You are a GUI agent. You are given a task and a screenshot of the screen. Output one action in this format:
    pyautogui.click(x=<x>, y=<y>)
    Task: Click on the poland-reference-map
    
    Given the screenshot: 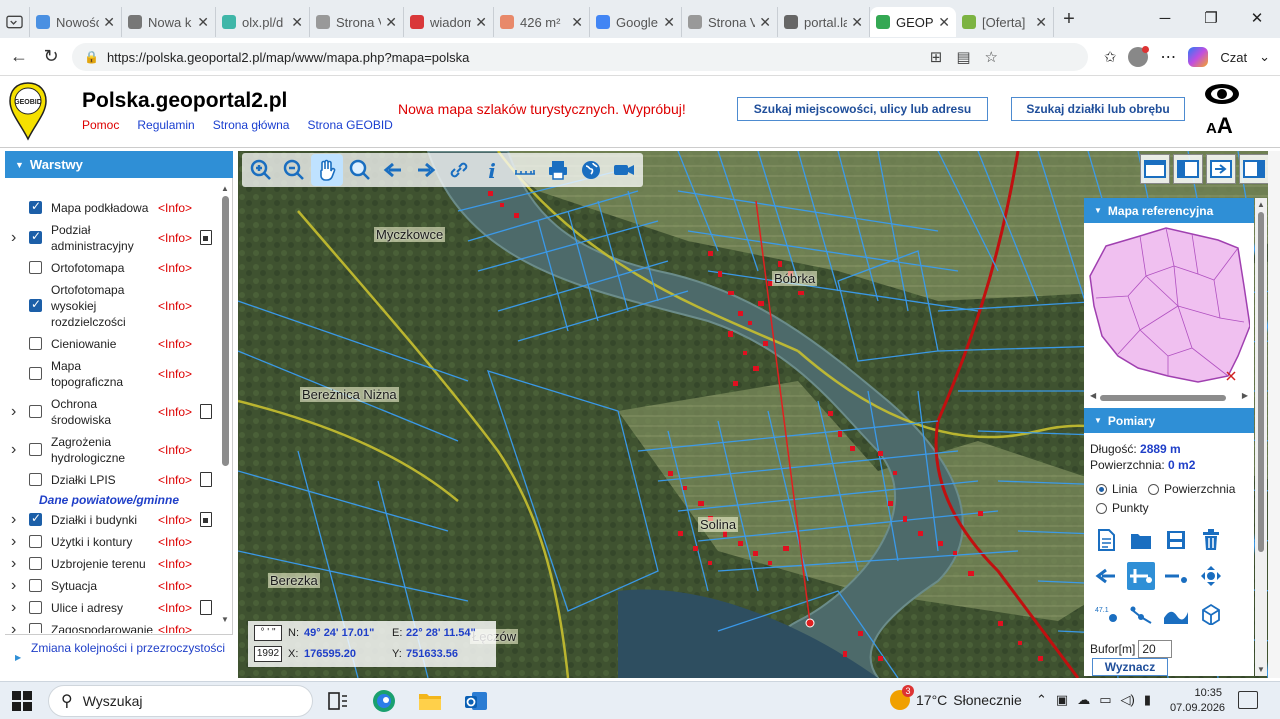 What is the action you would take?
    pyautogui.click(x=1169, y=307)
    